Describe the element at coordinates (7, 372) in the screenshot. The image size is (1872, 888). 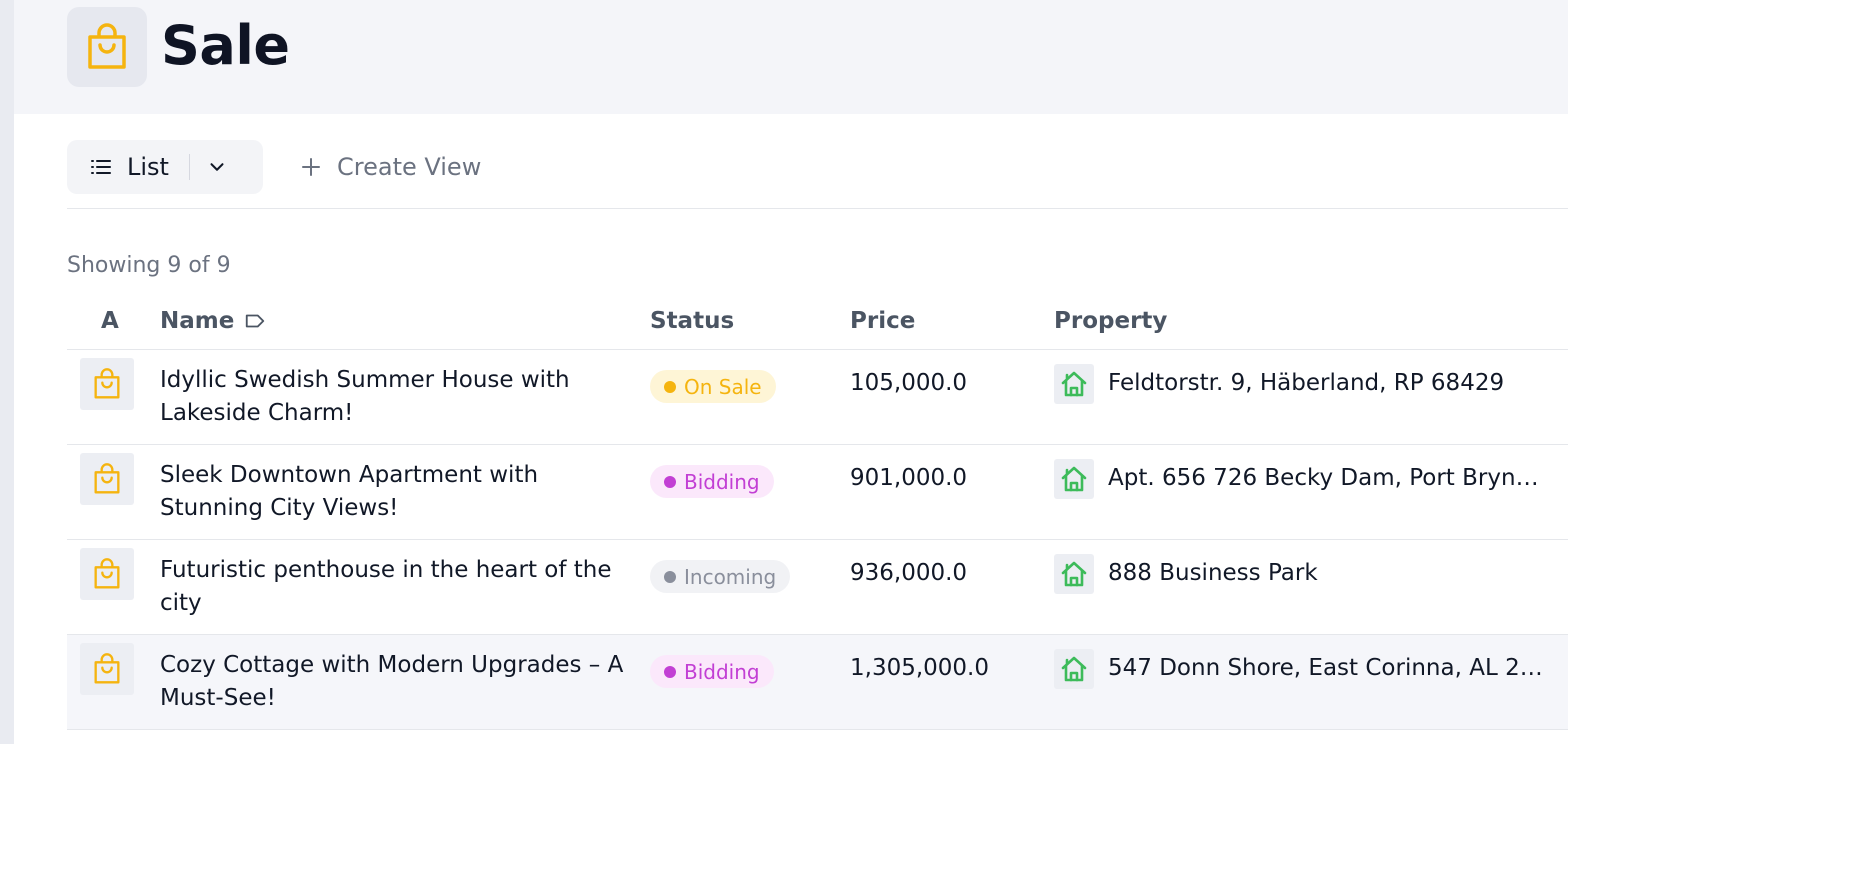
I see `left-rail` at that location.